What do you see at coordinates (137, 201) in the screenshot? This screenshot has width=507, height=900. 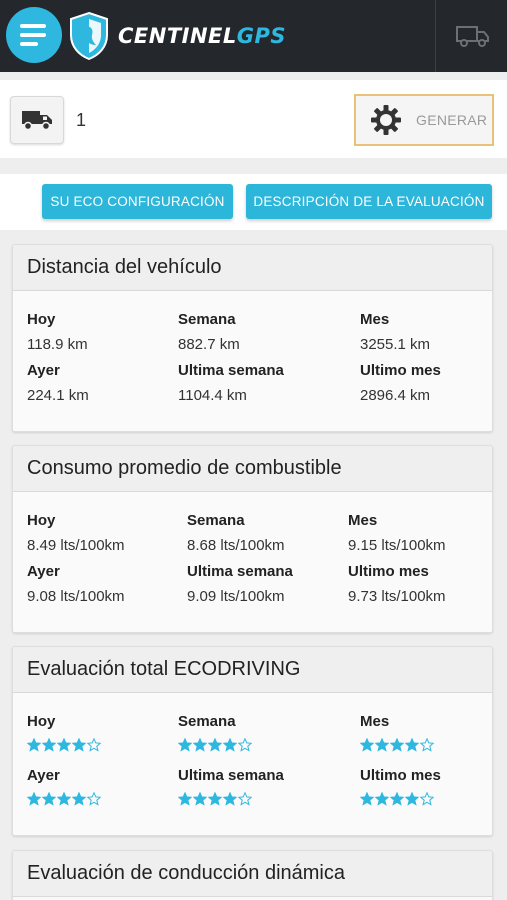 I see `eco-config-button: SU ECO CONFIGURACIÓN` at bounding box center [137, 201].